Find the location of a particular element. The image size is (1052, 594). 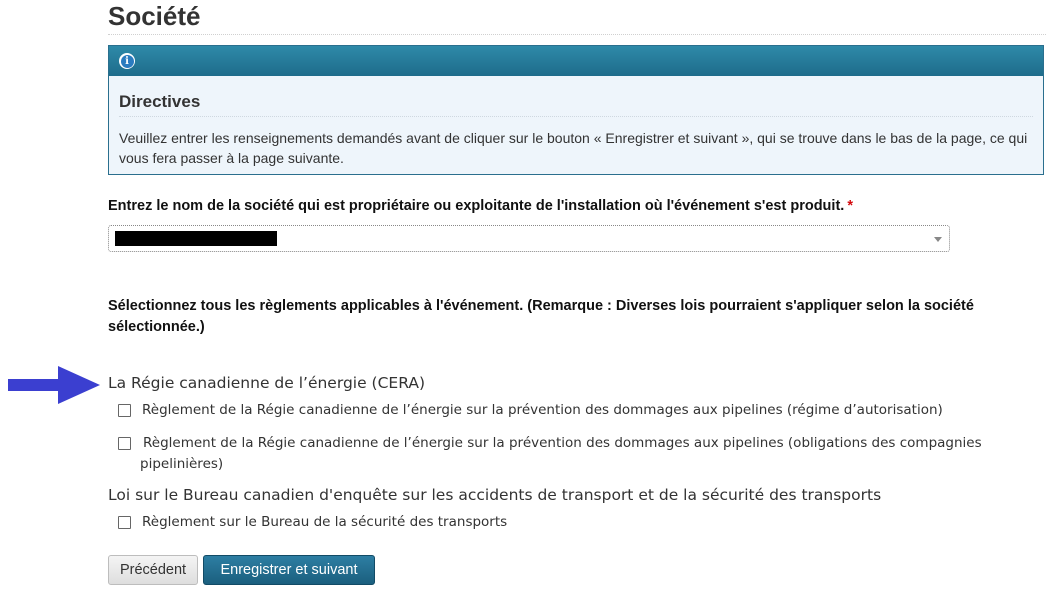

previous-button: Précédent is located at coordinates (153, 570).